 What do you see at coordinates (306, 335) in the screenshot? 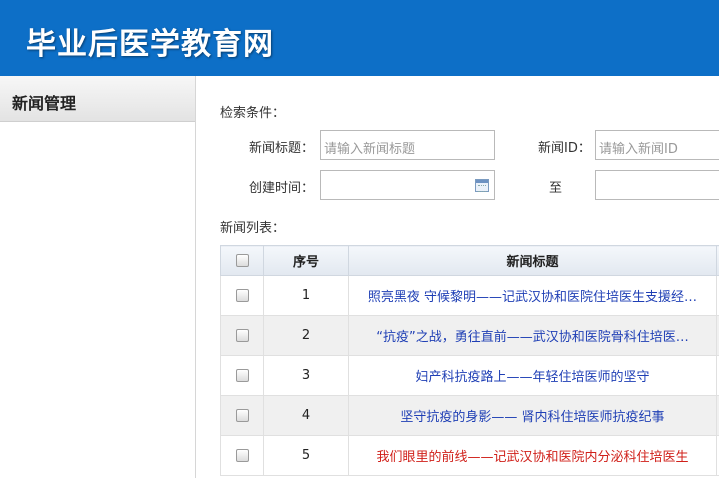
I see `row-no: 2` at bounding box center [306, 335].